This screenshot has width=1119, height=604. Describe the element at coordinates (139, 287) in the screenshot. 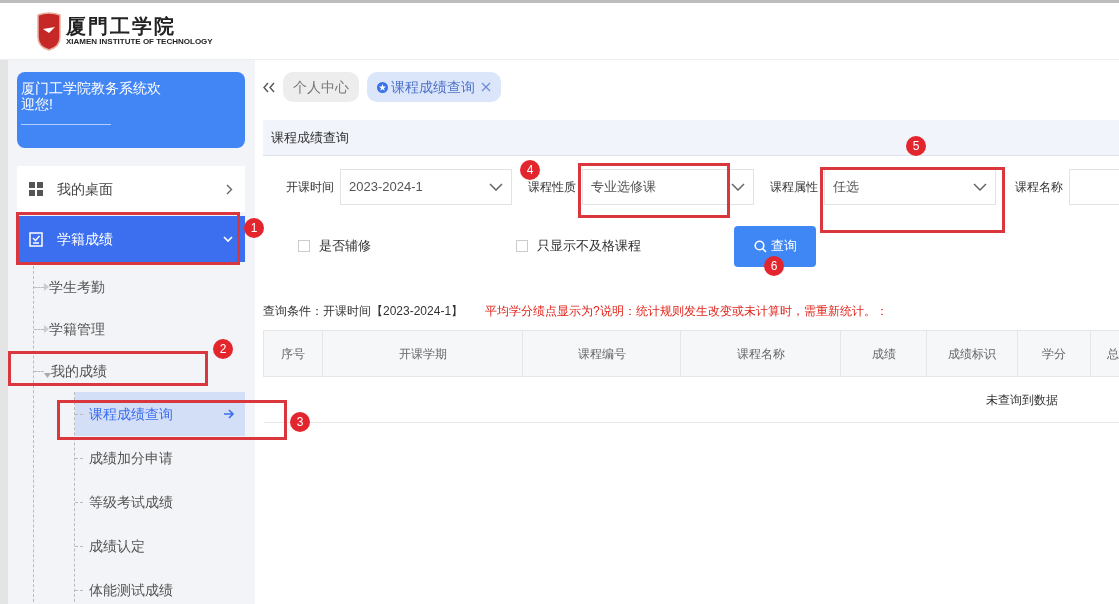

I see `submenu-item: 学生考勤` at that location.